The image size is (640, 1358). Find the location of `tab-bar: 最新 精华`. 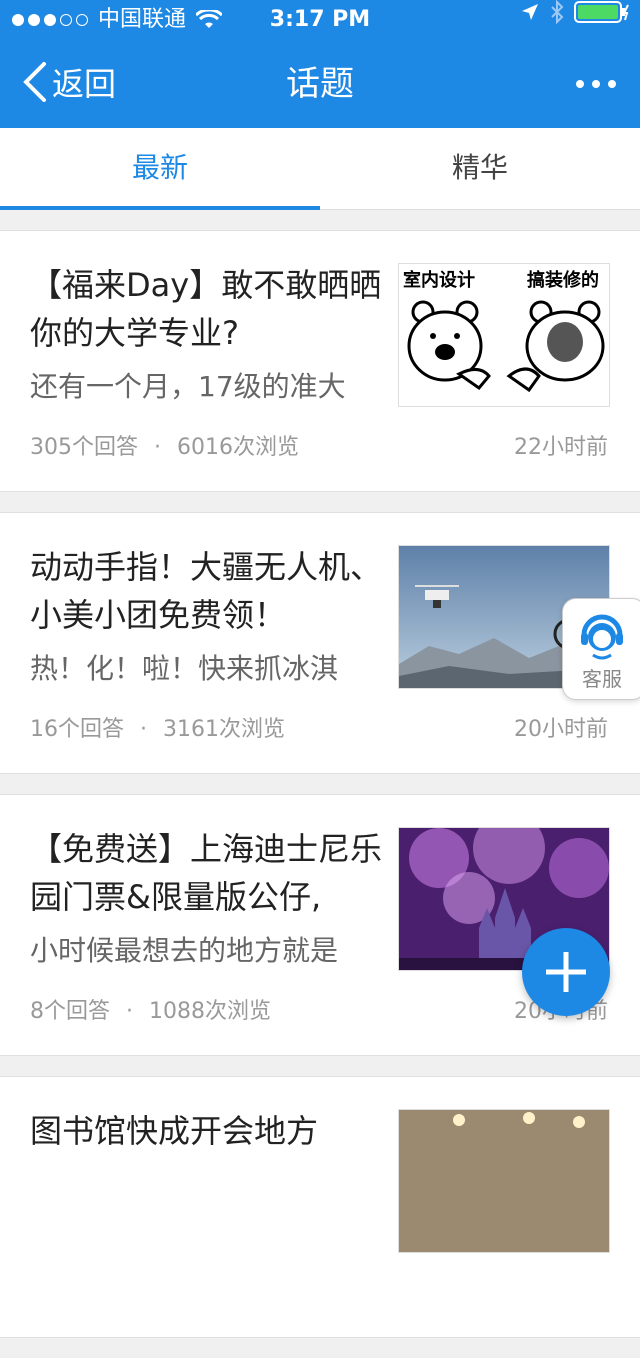

tab-bar: 最新 精华 is located at coordinates (320, 169).